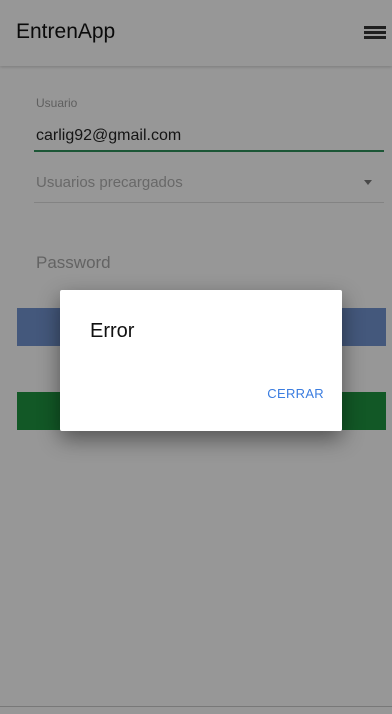 This screenshot has height=714, width=392. I want to click on close-dialog-button: CERRAR, so click(295, 393).